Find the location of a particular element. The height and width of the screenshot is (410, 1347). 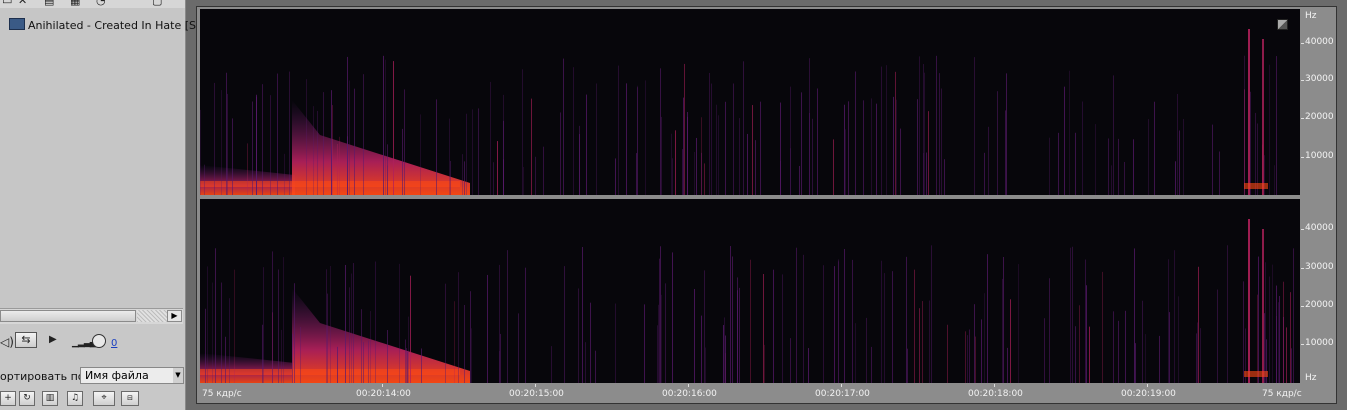

refresh-icon: ↻ is located at coordinates (27, 398).